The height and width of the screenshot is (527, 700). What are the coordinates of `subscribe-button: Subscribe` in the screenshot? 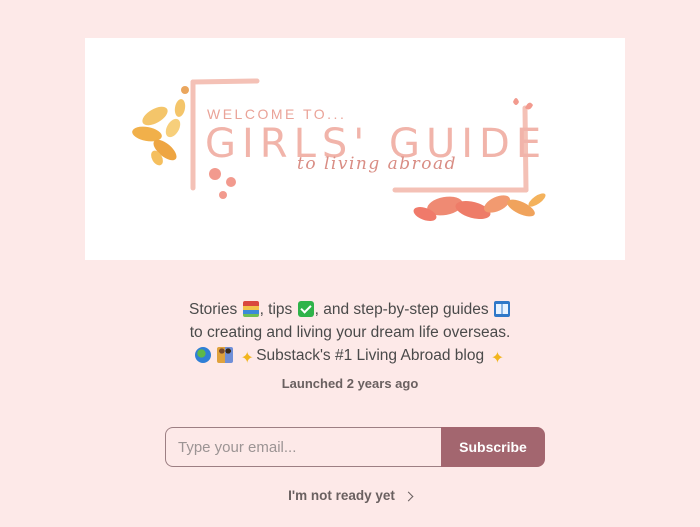 It's located at (493, 447).